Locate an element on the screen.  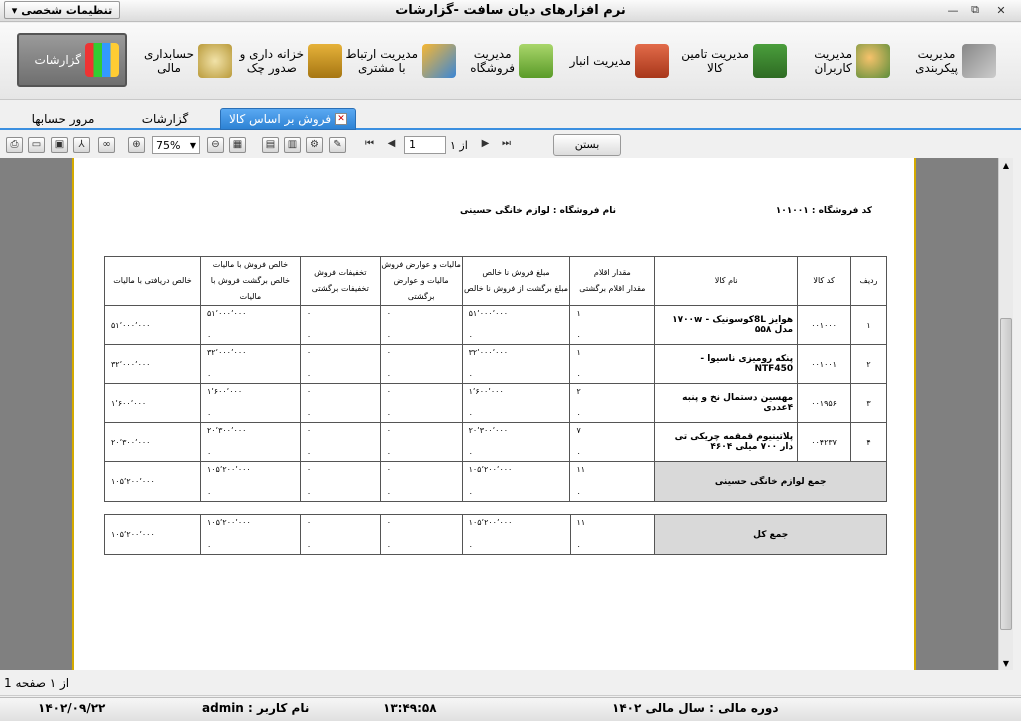
tab-sales-by-product: فروش بر اساس کالا ✕ is located at coordinates (288, 119).